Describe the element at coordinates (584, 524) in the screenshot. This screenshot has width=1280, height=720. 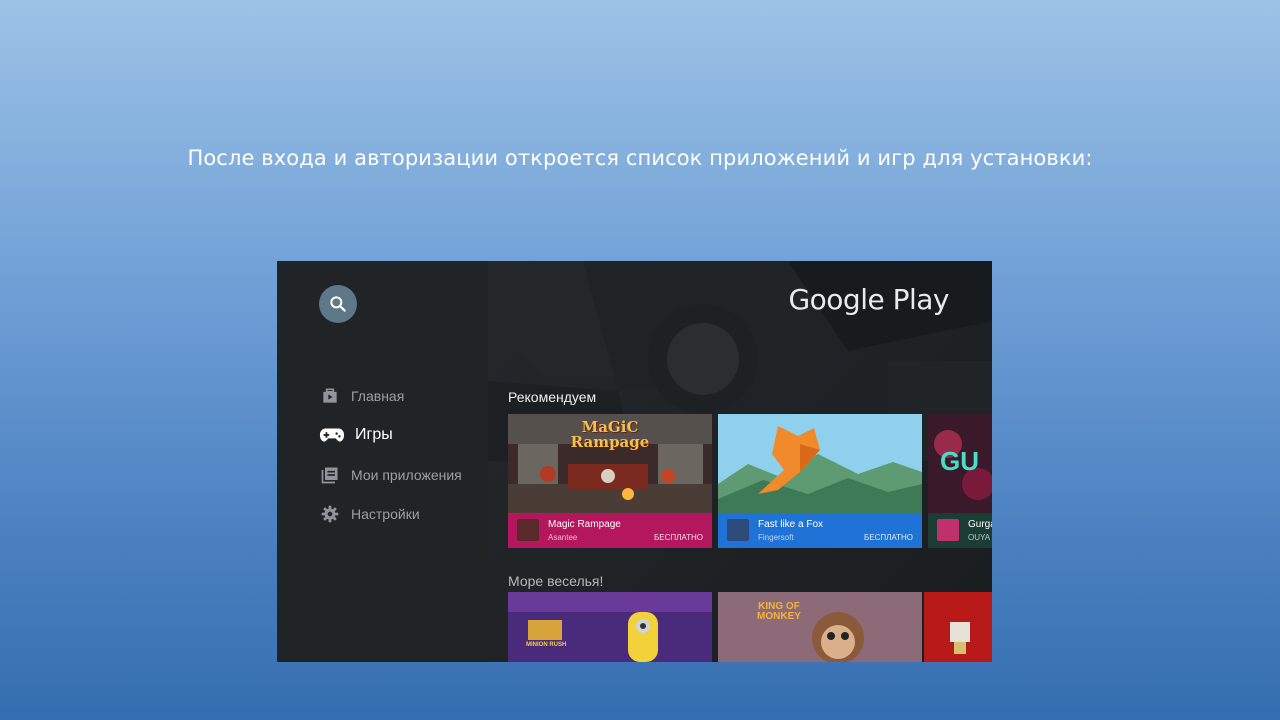
I see `app-name: Magic Rampage` at that location.